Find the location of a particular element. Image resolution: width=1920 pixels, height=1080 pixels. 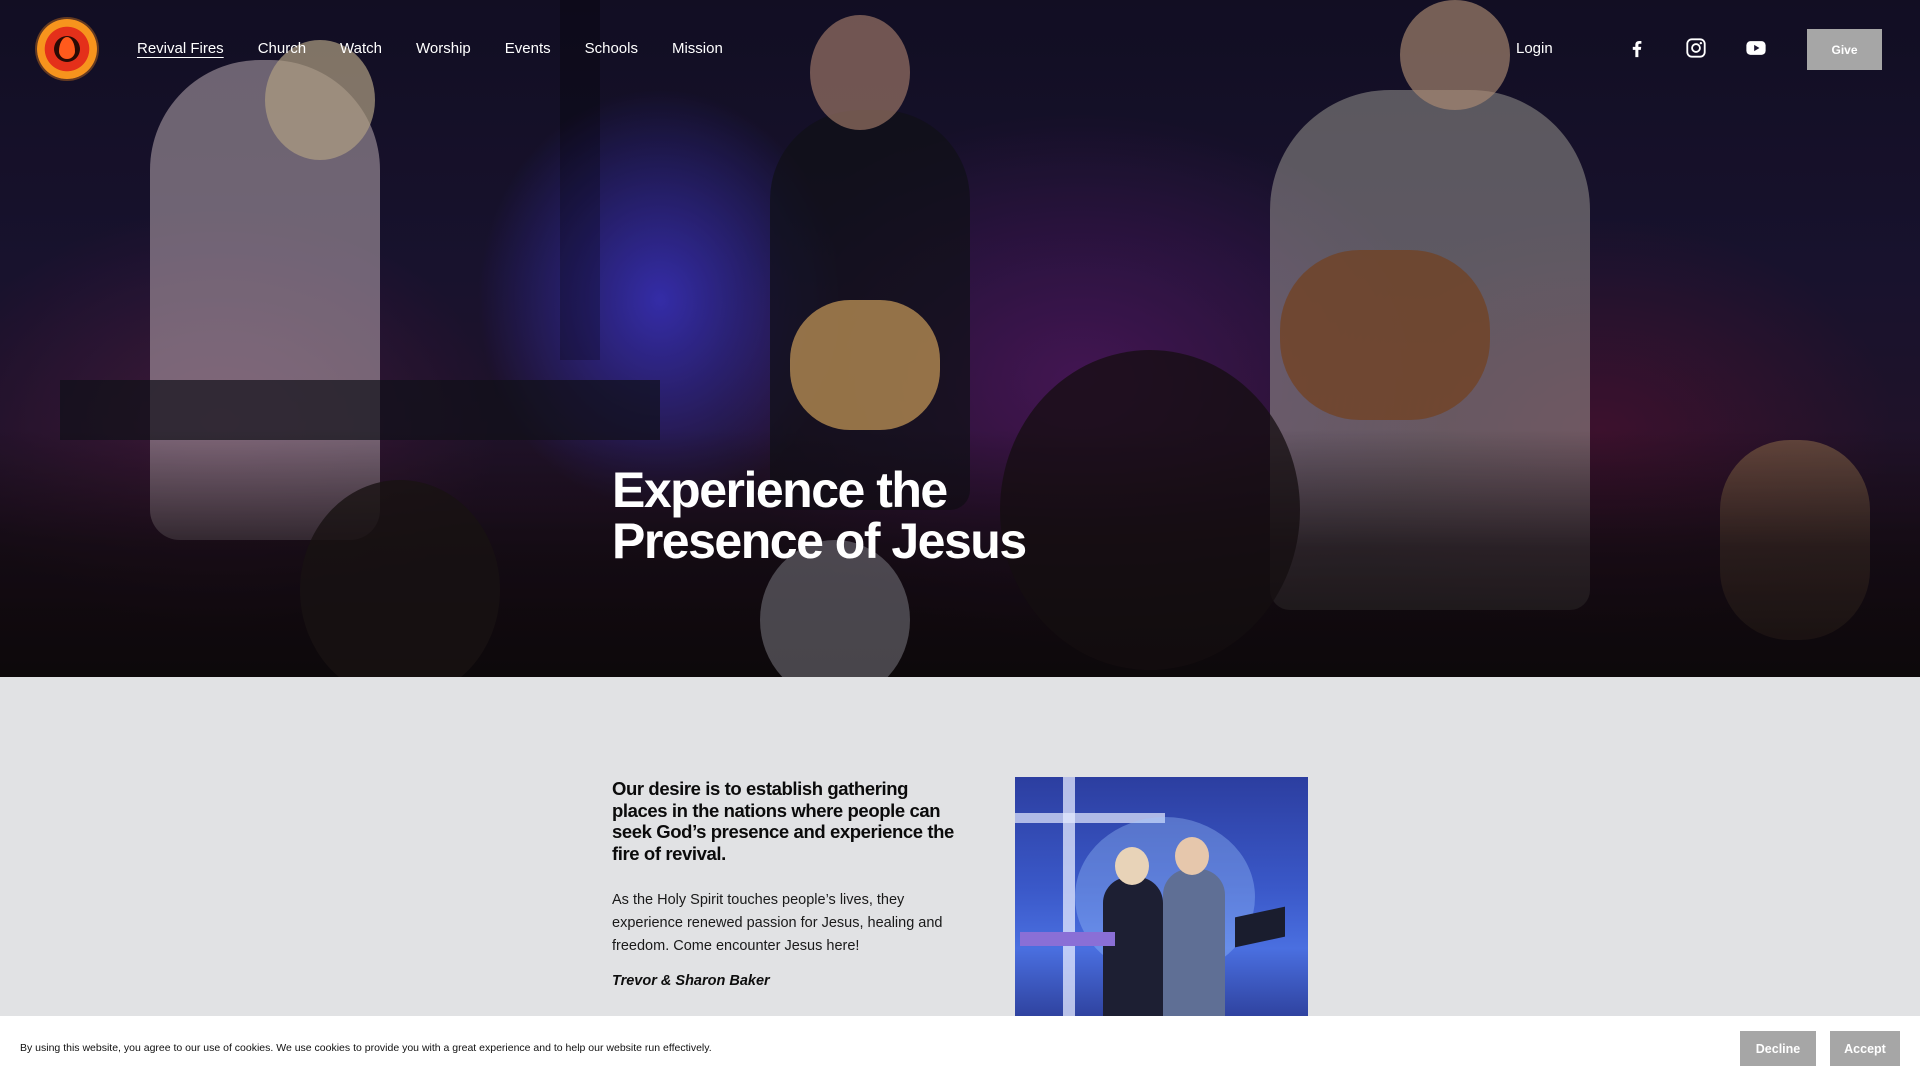

photo-person-left-head is located at coordinates (1132, 866).